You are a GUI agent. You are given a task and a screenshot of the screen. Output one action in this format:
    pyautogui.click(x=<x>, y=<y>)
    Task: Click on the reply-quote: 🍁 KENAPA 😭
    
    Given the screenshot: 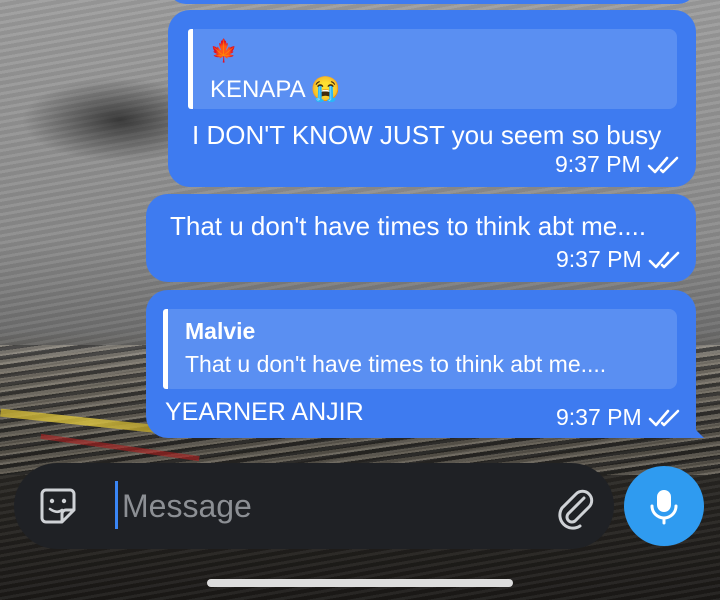 What is the action you would take?
    pyautogui.click(x=432, y=69)
    